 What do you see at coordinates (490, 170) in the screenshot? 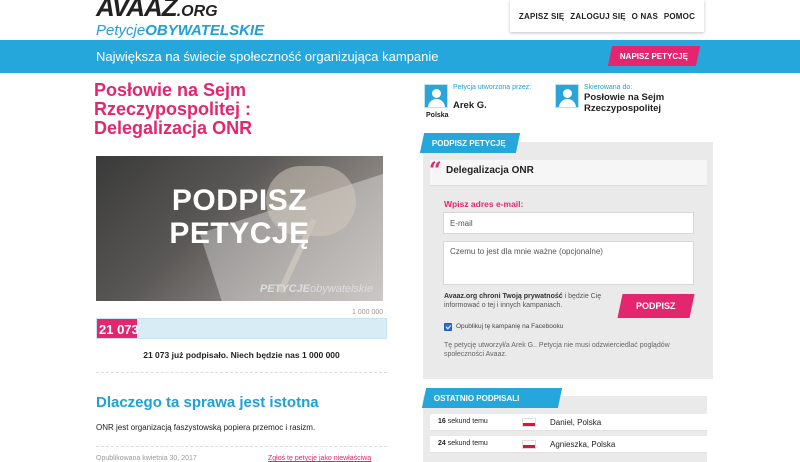
I see `petition-quote: Delegalizacja ONR` at bounding box center [490, 170].